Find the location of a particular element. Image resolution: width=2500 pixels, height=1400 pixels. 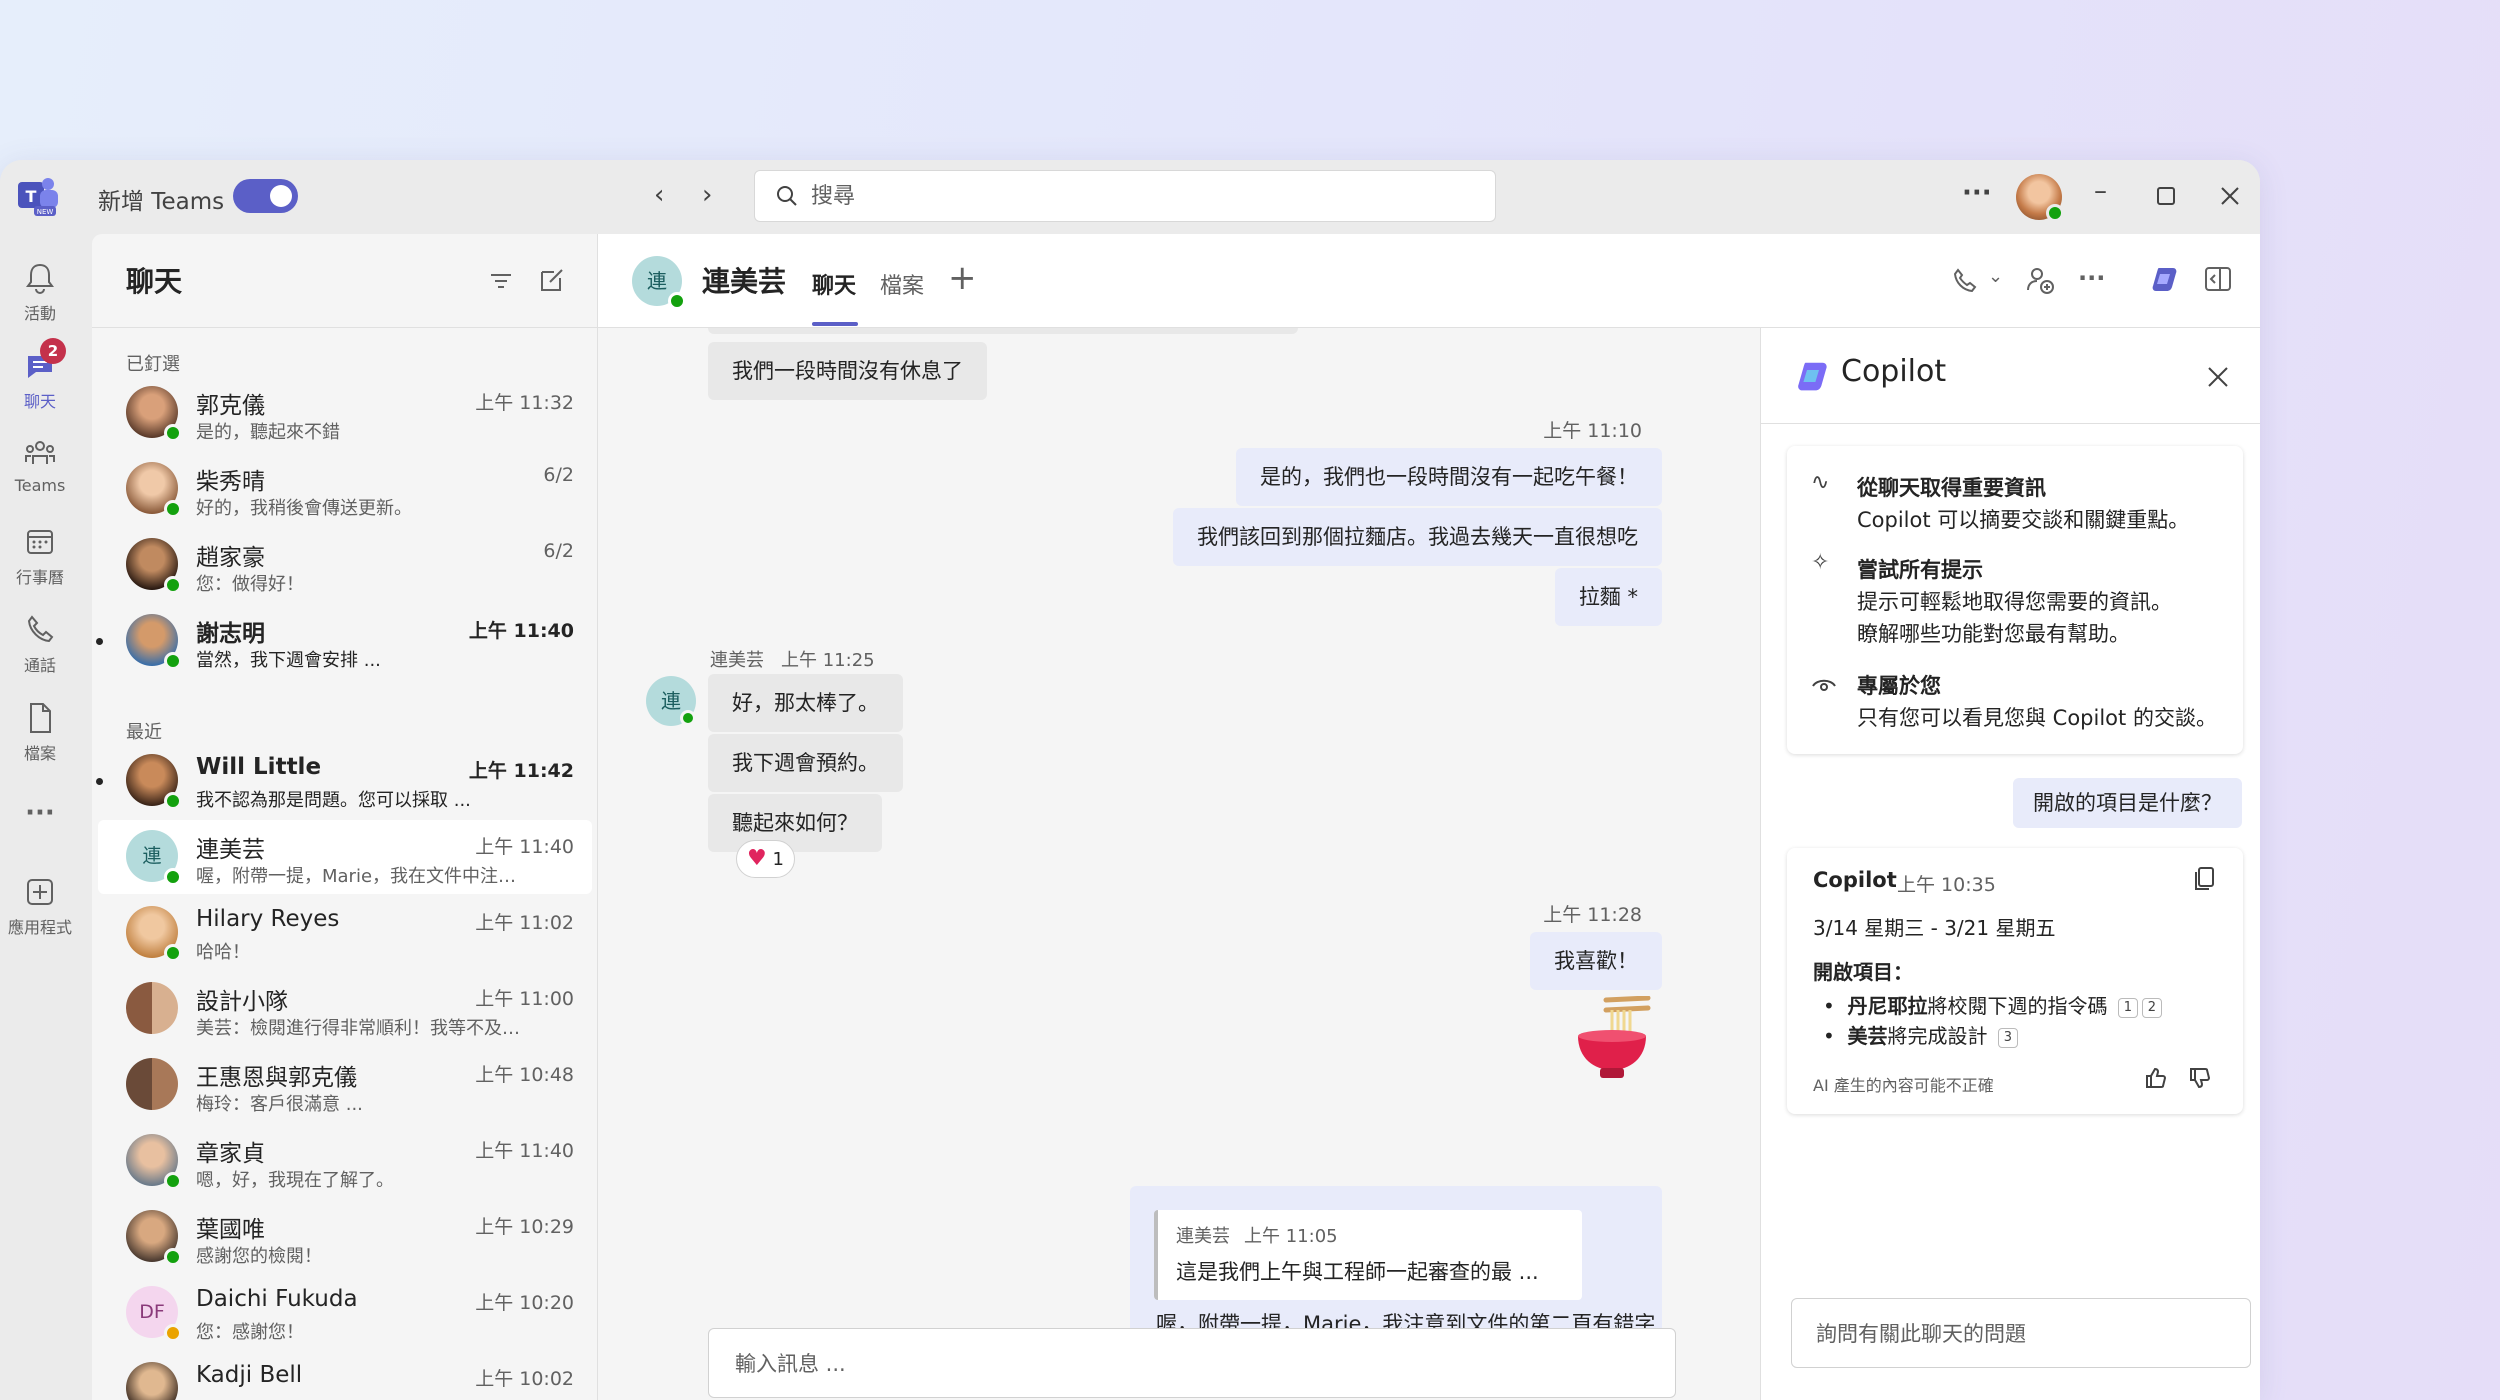

add-tab-button: + is located at coordinates (962, 278).